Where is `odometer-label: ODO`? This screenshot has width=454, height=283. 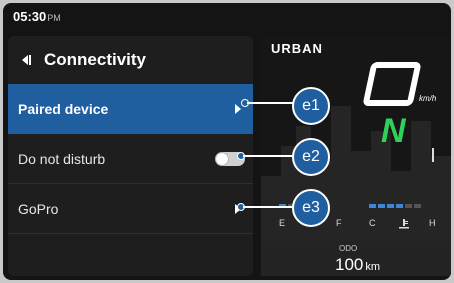 odometer-label: ODO is located at coordinates (348, 248).